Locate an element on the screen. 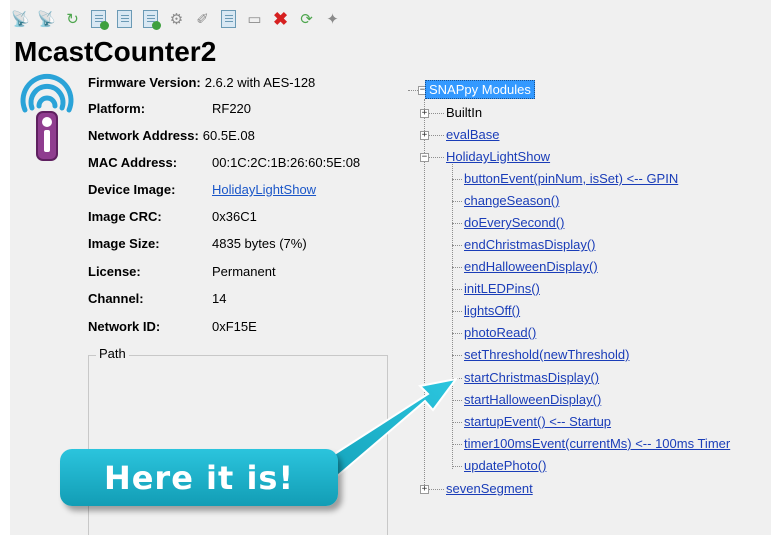  tree-node-function: startupEvent() <-- Startup is located at coordinates (537, 421).